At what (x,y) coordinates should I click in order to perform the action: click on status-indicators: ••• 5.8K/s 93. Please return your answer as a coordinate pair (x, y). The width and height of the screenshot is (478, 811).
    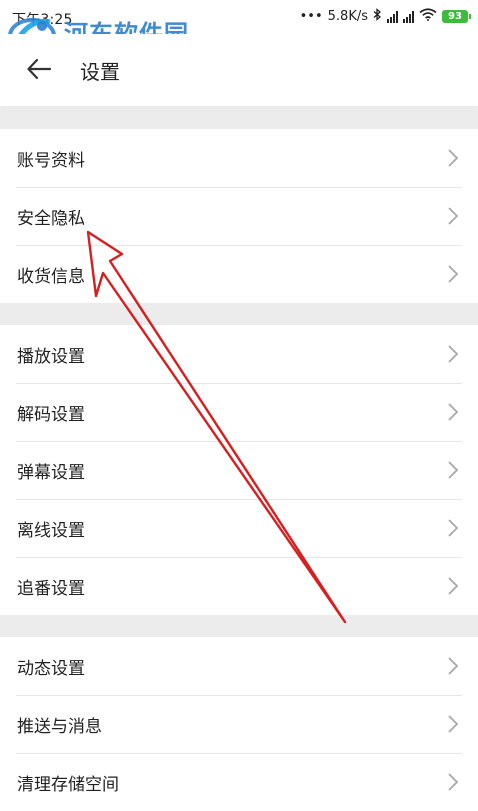
    Looking at the image, I should click on (385, 16).